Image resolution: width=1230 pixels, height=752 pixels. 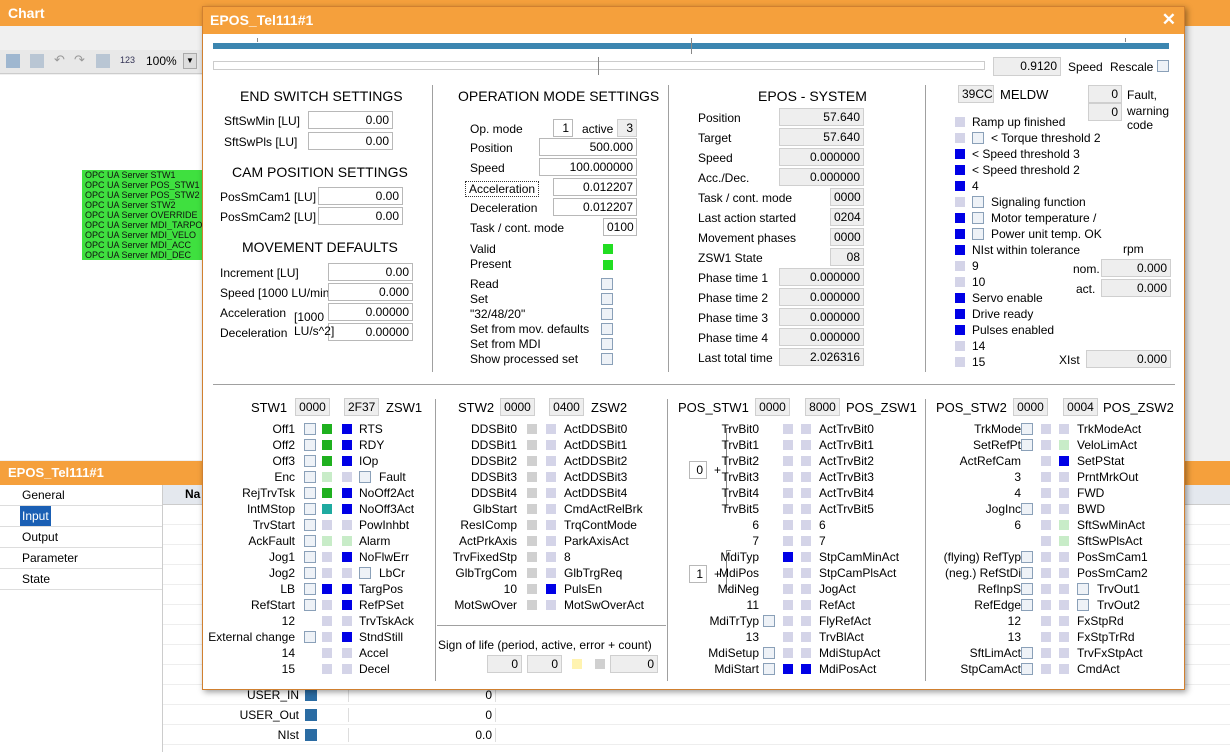 What do you see at coordinates (310, 605) in the screenshot?
I see `stw1-ctl-11-checkbox` at bounding box center [310, 605].